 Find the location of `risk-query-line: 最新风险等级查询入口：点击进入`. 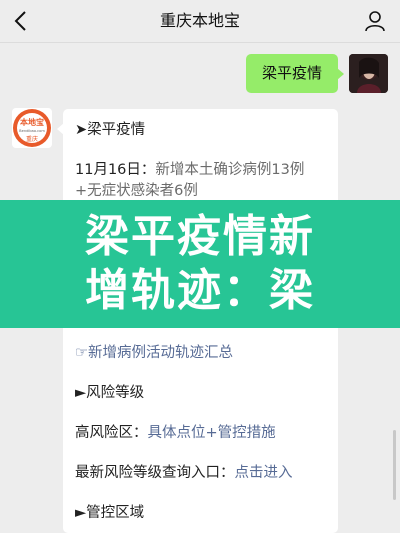

risk-query-line: 最新风险等级查询入口：点击进入 is located at coordinates (201, 473).